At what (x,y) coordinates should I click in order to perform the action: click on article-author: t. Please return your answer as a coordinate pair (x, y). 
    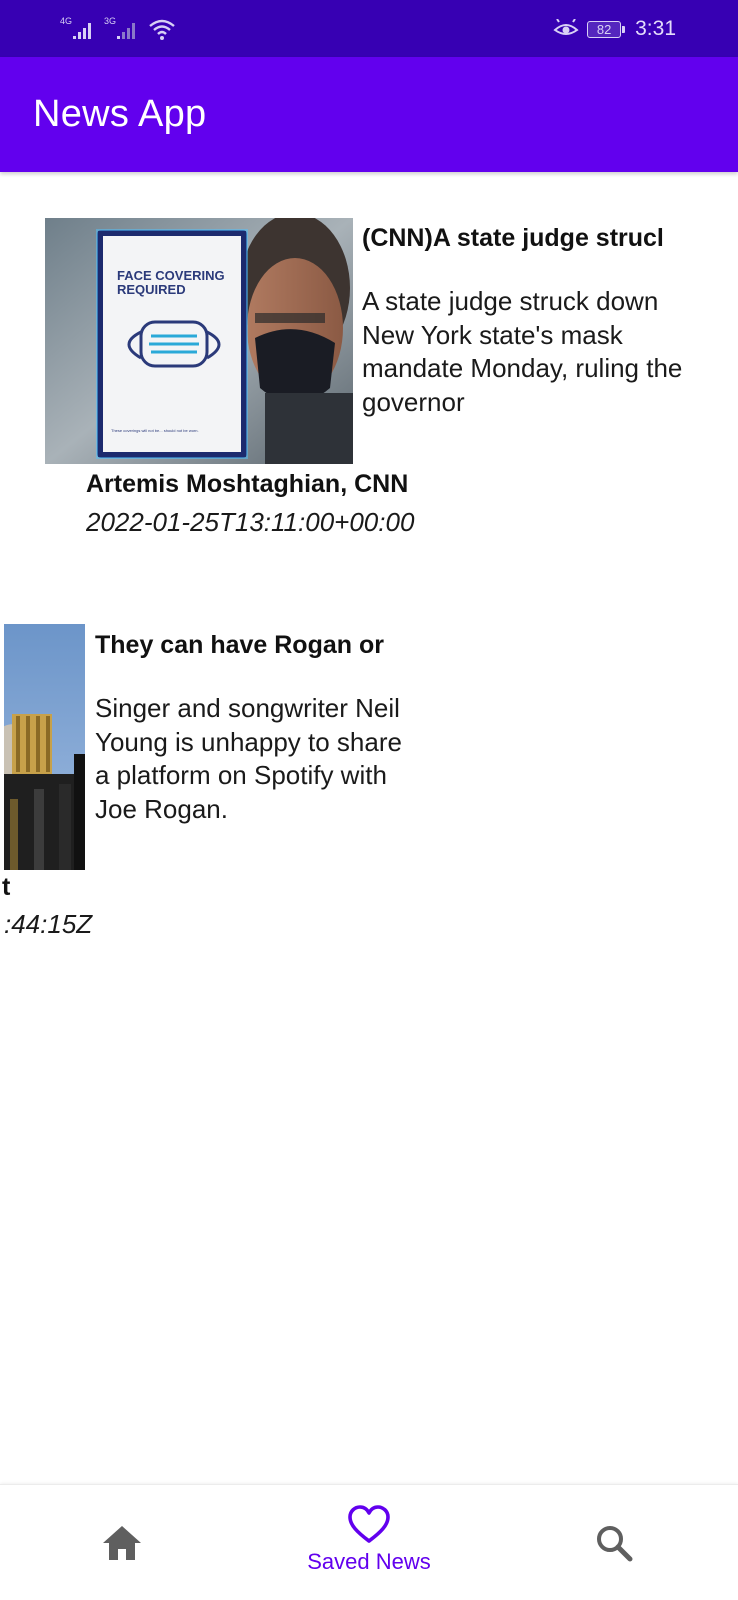
    Looking at the image, I should click on (6, 887).